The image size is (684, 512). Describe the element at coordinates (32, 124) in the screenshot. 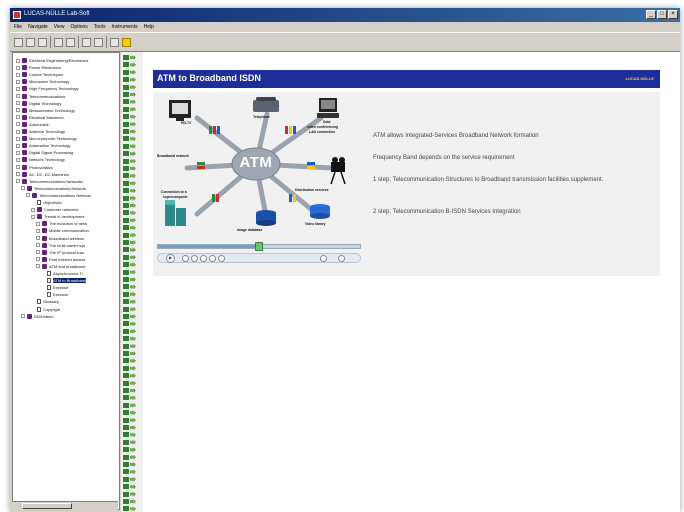

I see `tree-item: Automotive` at that location.